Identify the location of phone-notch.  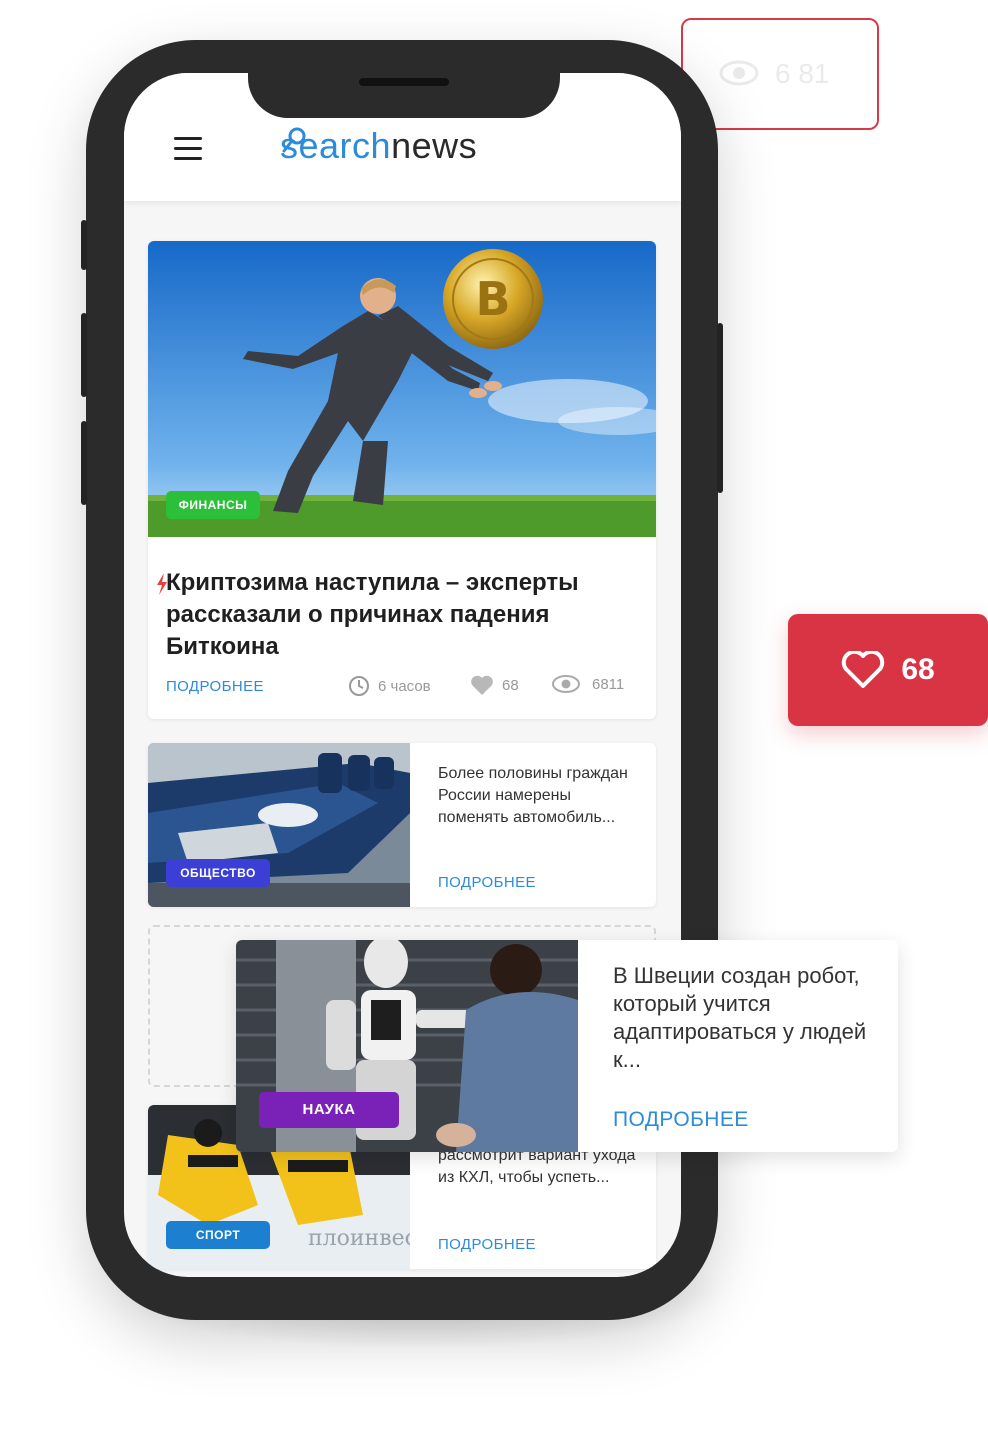
(404, 79).